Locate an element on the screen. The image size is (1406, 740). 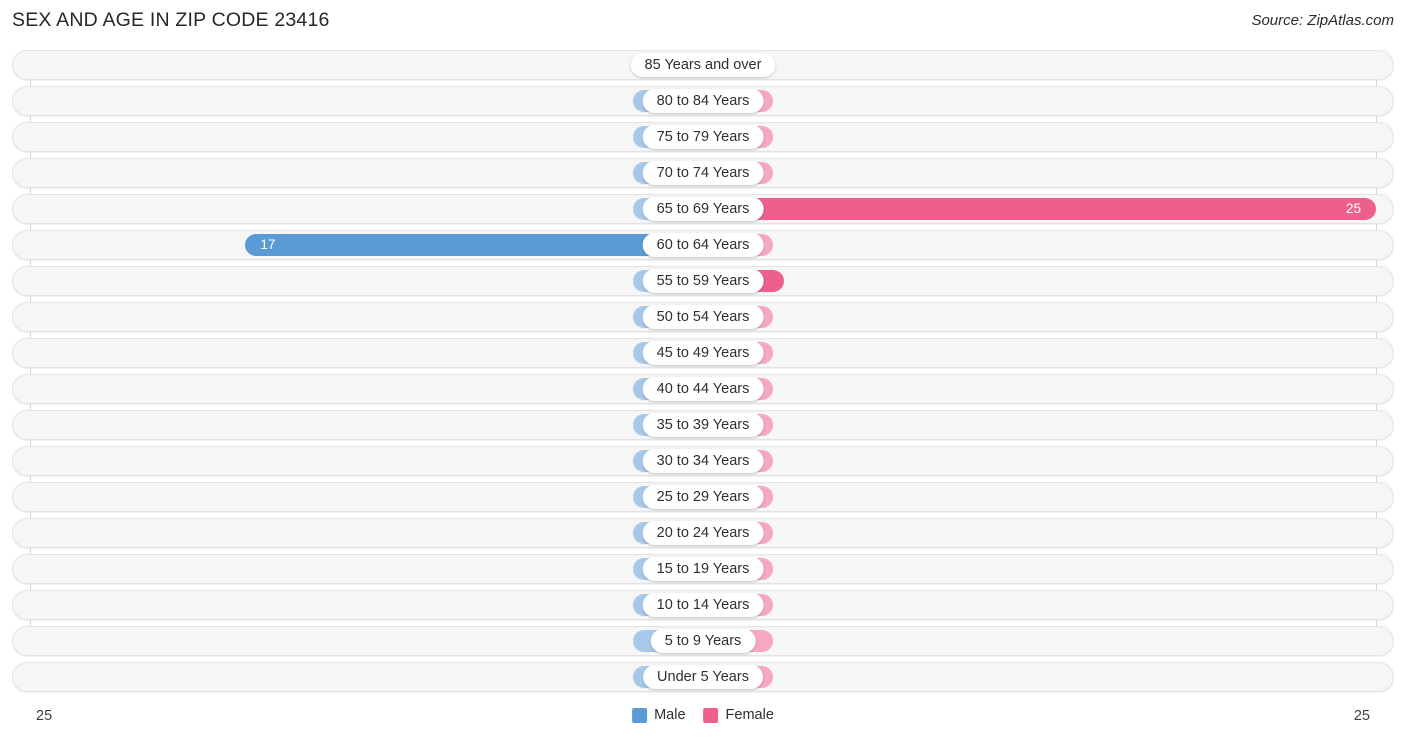
table-row: 00Under 5 Years is located at coordinates (703, 677).